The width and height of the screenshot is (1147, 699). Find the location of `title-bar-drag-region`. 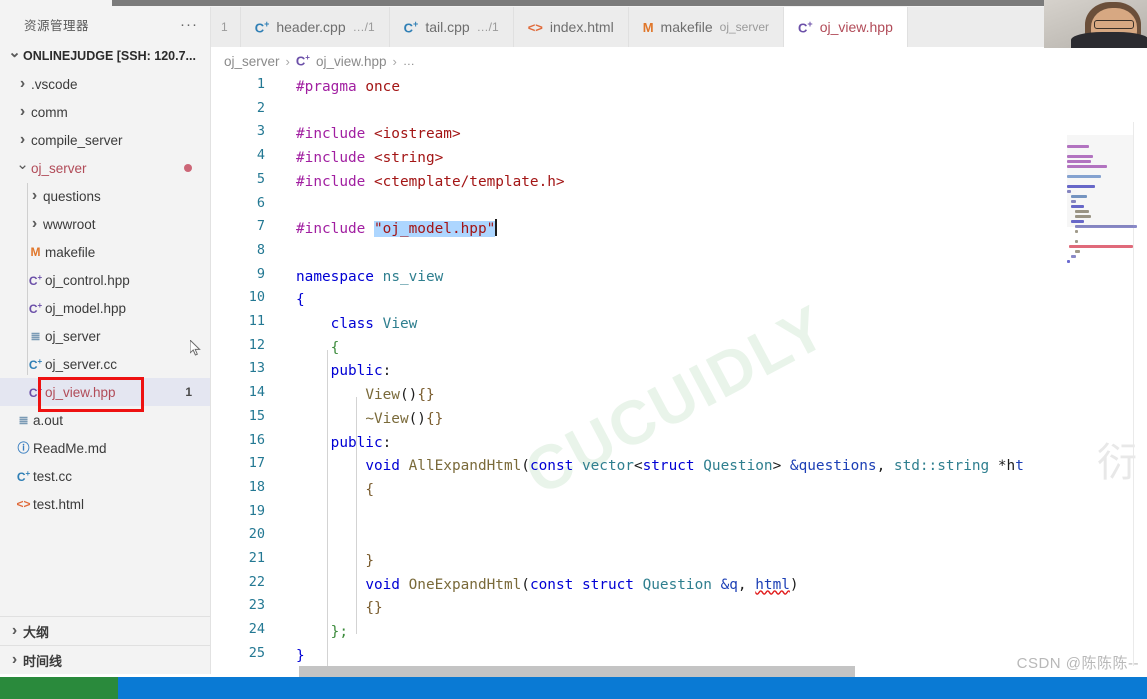

title-bar-drag-region is located at coordinates (629, 3).